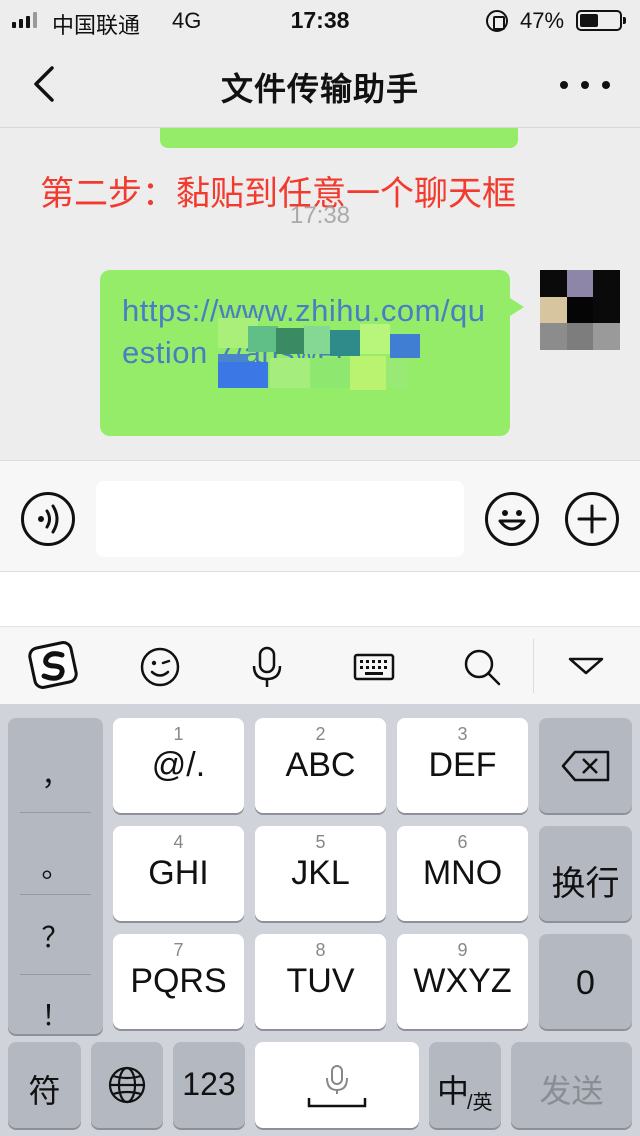 This screenshot has width=640, height=1136. I want to click on battery-percent: 47%, so click(542, 20).